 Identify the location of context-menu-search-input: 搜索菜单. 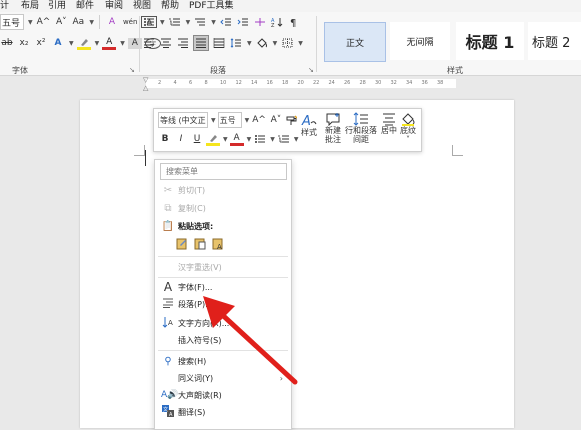
(223, 171).